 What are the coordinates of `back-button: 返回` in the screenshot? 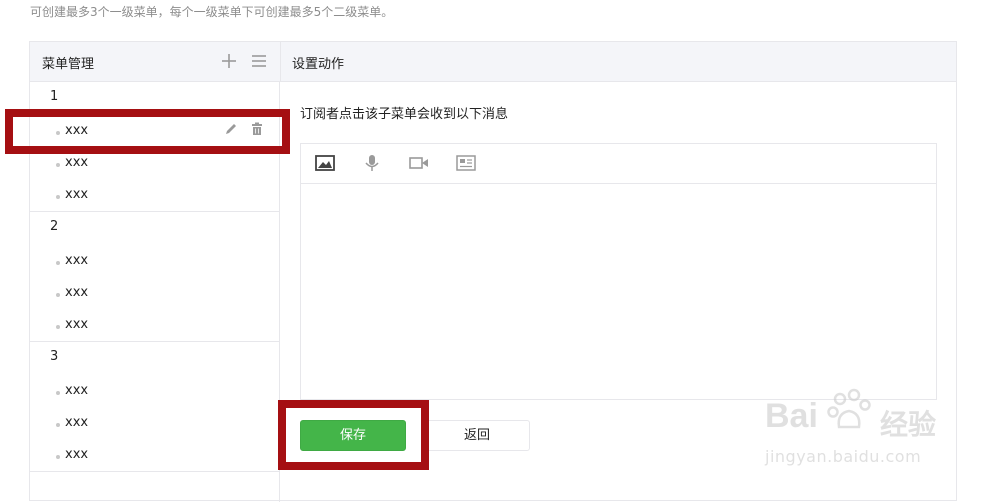 It's located at (477, 435).